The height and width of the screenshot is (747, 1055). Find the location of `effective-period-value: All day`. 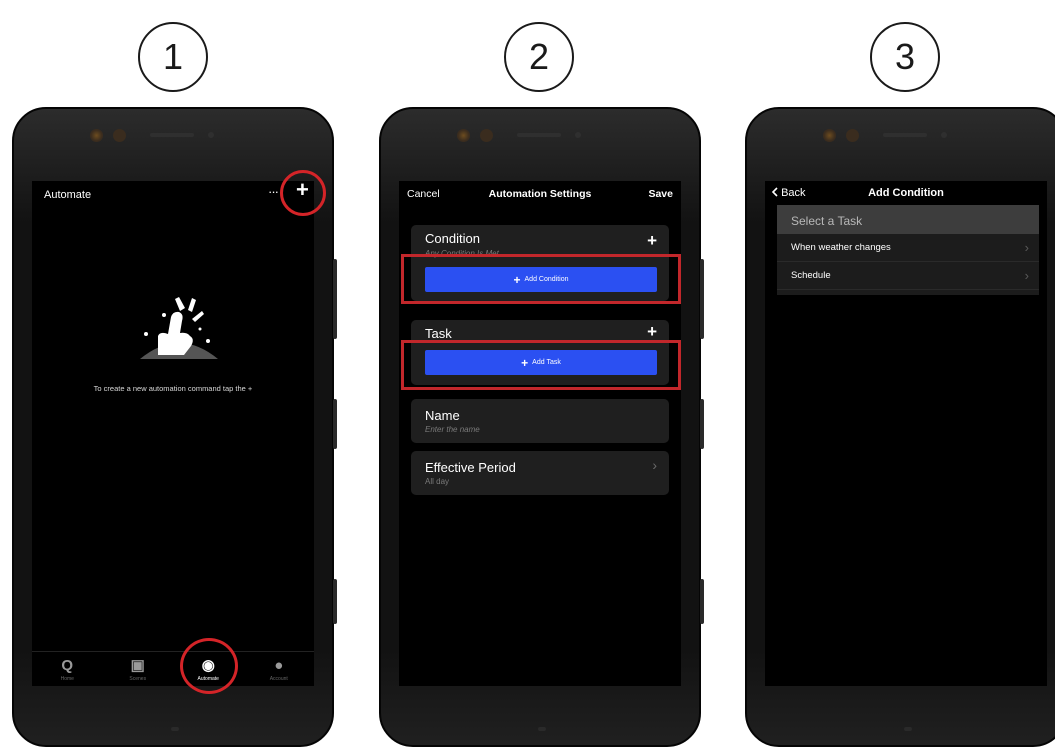

effective-period-value: All day is located at coordinates (437, 481).